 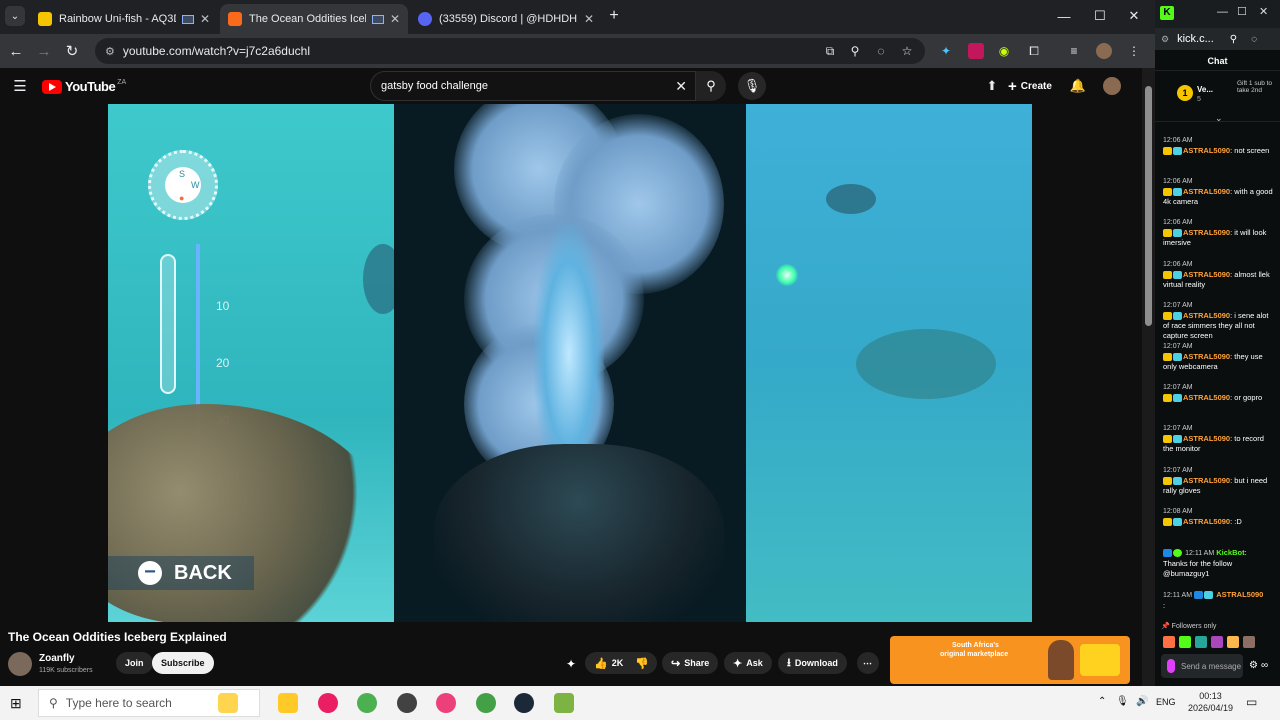 I want to click on system-clock: 00:13 2026/04/19, so click(x=1210, y=702).